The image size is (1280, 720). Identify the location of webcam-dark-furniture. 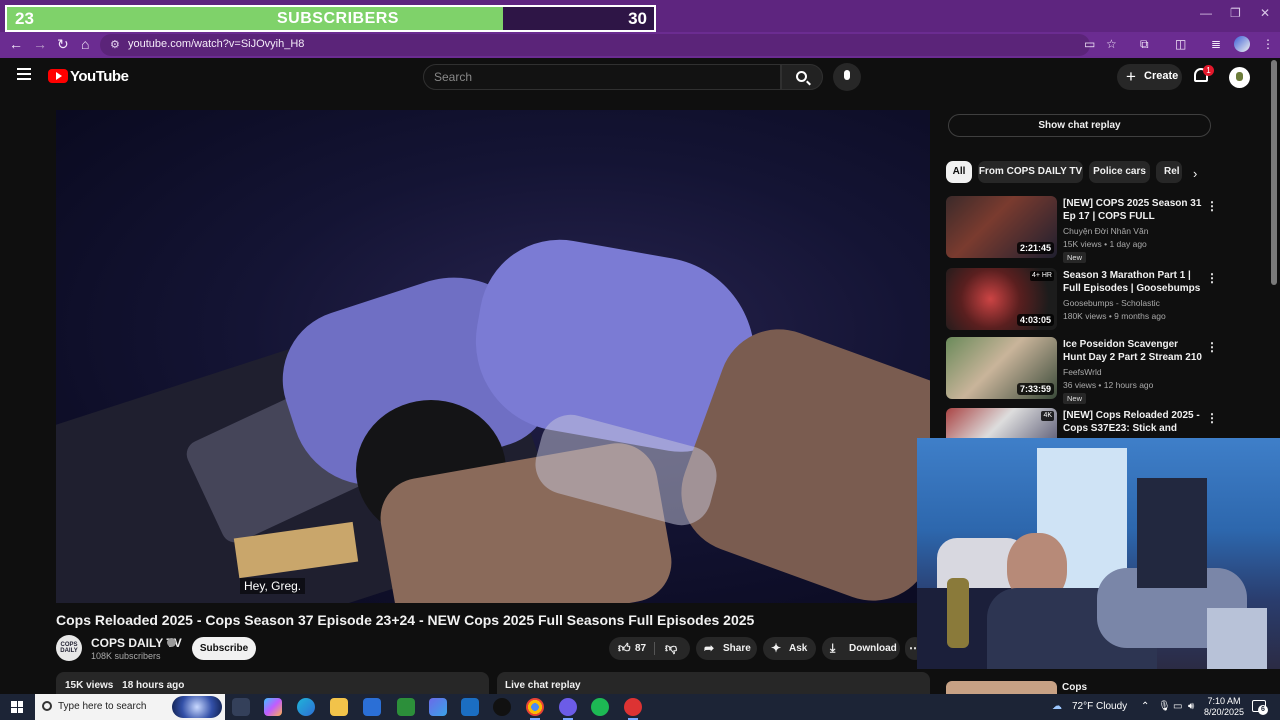
(1172, 533).